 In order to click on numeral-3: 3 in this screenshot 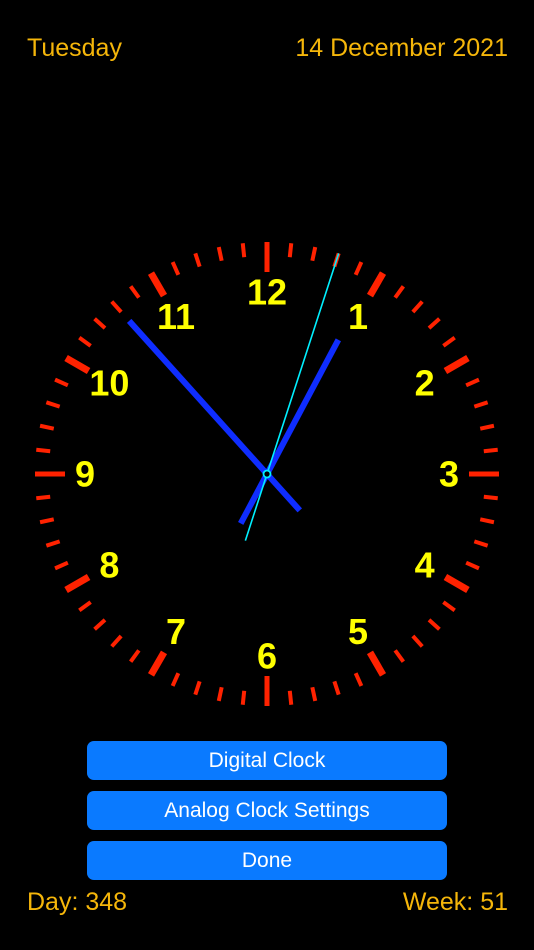, I will do `click(449, 474)`.